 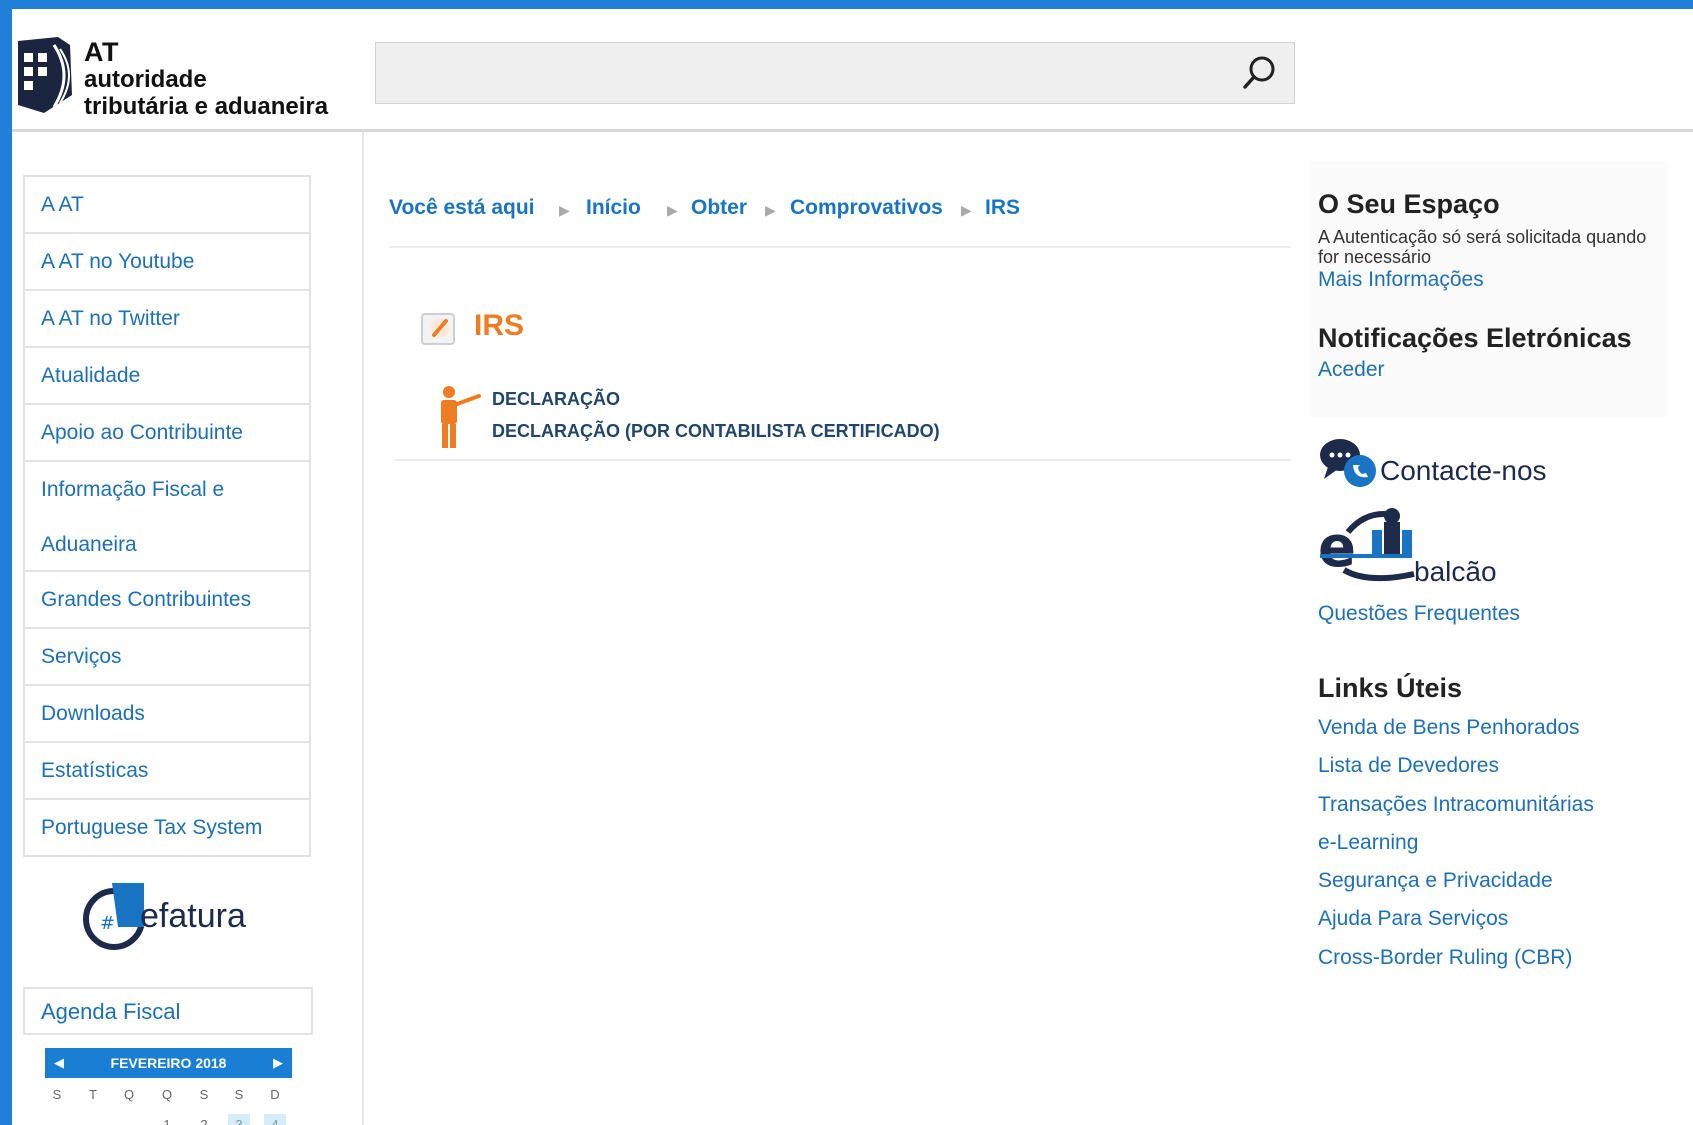 What do you see at coordinates (278, 1063) in the screenshot?
I see `calendar-next-icon: ▶` at bounding box center [278, 1063].